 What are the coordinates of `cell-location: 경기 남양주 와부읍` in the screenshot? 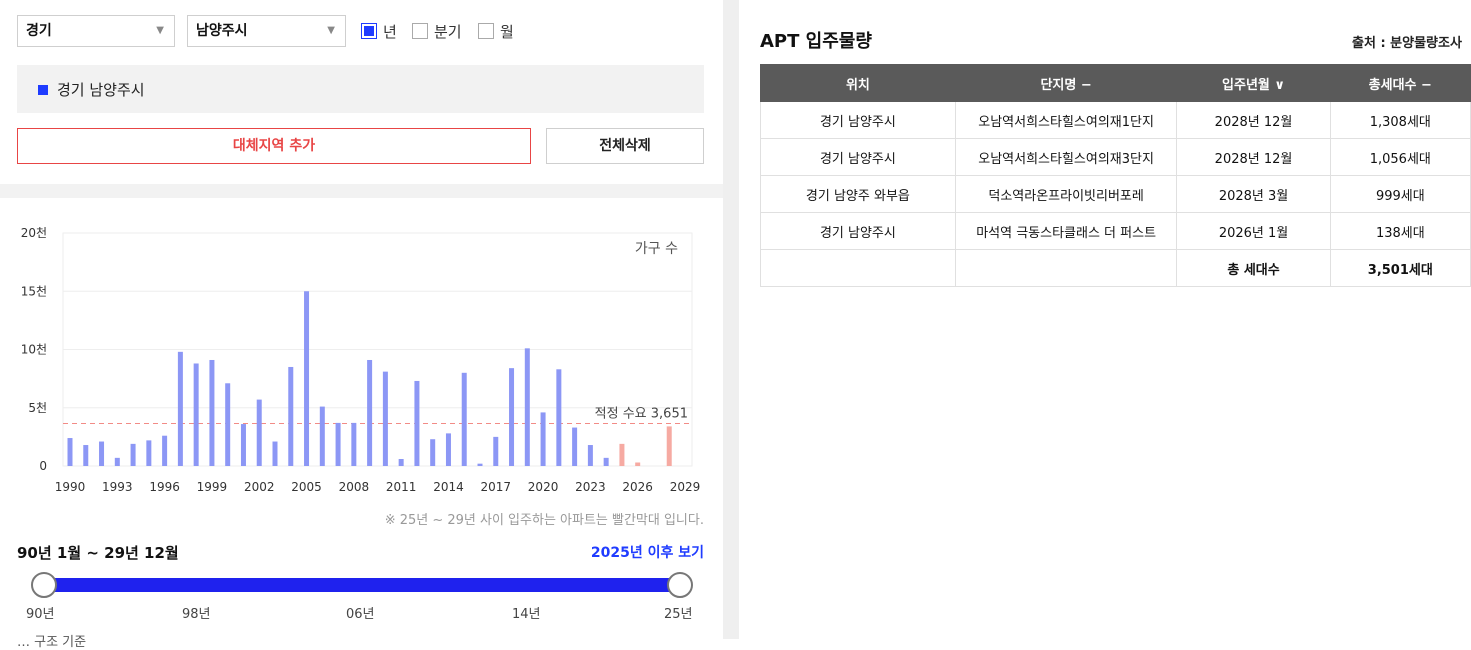 It's located at (858, 194).